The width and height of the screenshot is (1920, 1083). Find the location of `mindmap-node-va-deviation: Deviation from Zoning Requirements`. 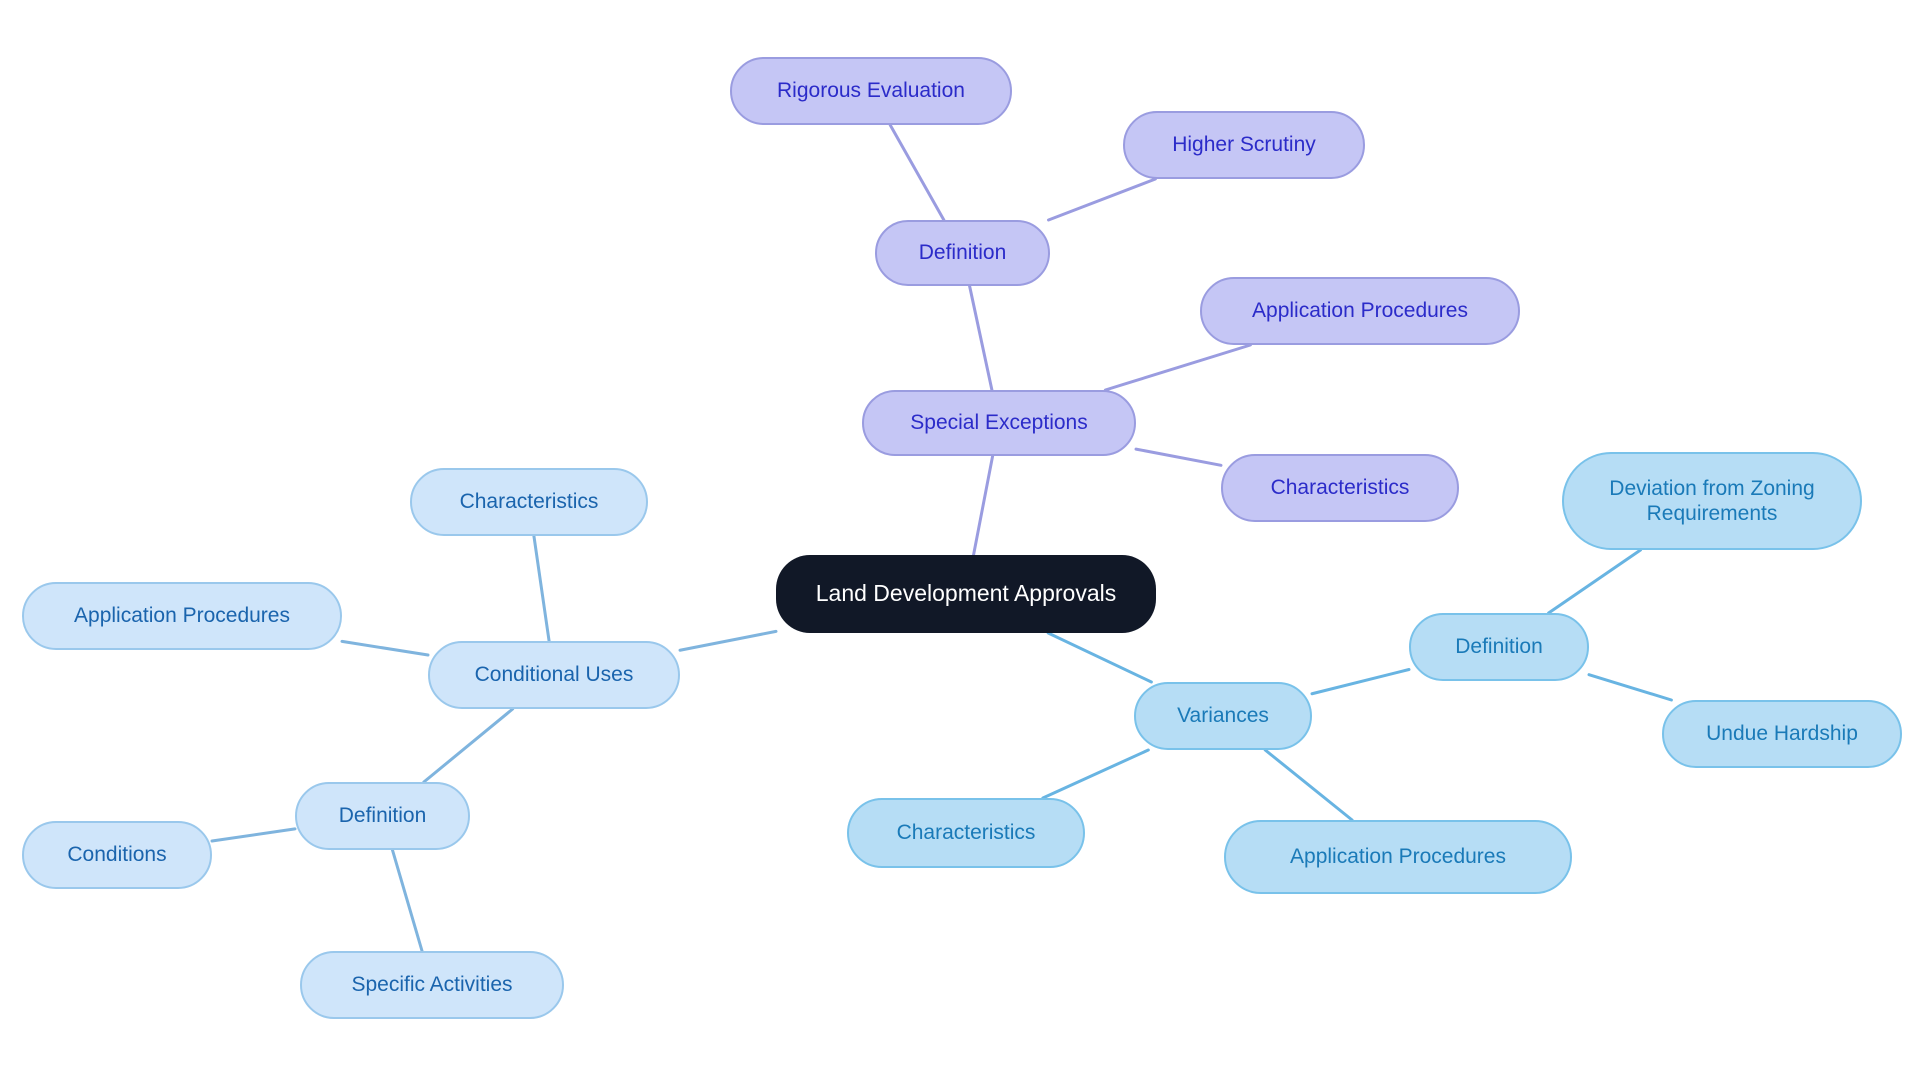

mindmap-node-va-deviation: Deviation from Zoning Requirements is located at coordinates (1712, 501).